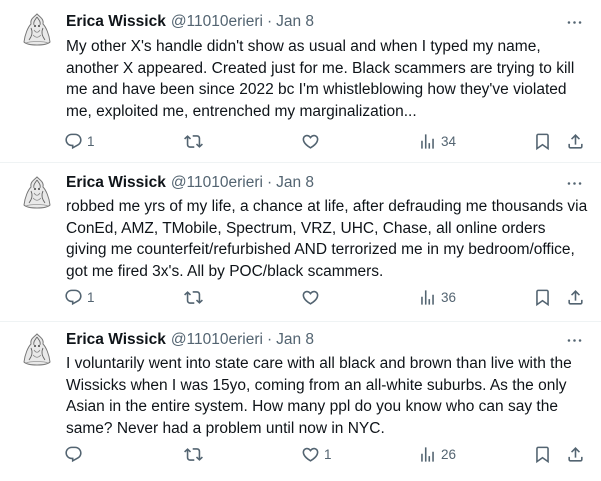 The width and height of the screenshot is (601, 481). I want to click on like-button: 1, so click(316, 454).